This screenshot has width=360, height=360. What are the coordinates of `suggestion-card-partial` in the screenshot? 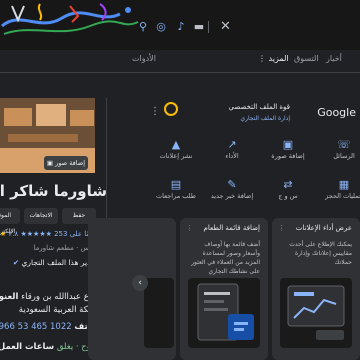 It's located at (132, 289).